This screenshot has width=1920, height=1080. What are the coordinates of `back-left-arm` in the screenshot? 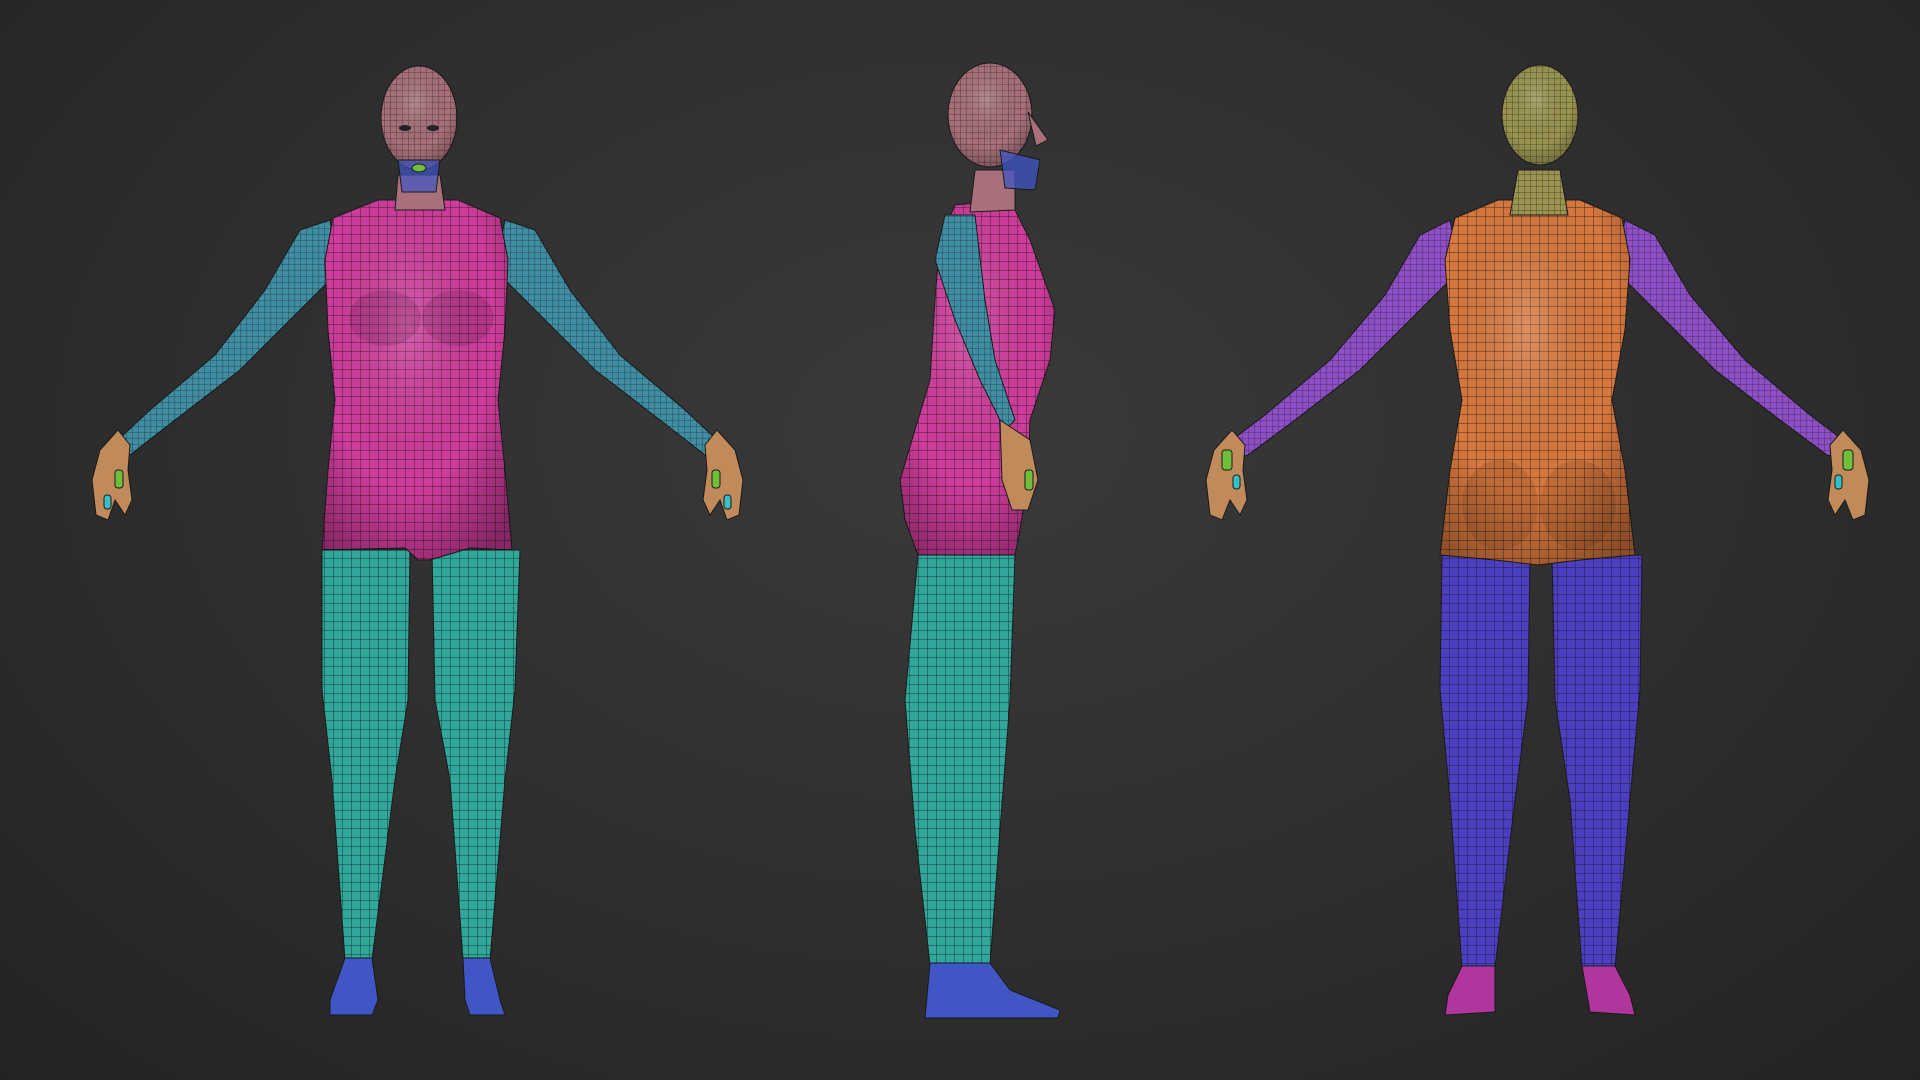 It's located at (1344, 340).